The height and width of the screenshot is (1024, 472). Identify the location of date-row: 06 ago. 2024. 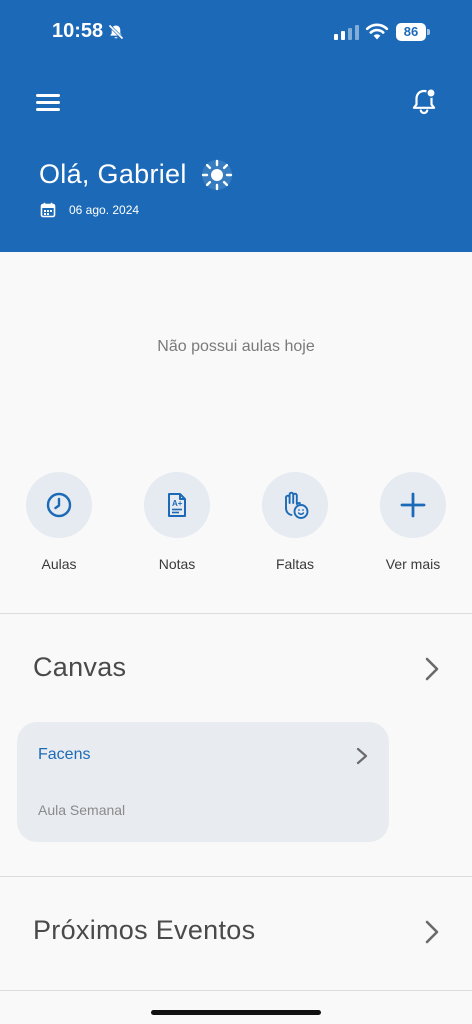
(89, 210).